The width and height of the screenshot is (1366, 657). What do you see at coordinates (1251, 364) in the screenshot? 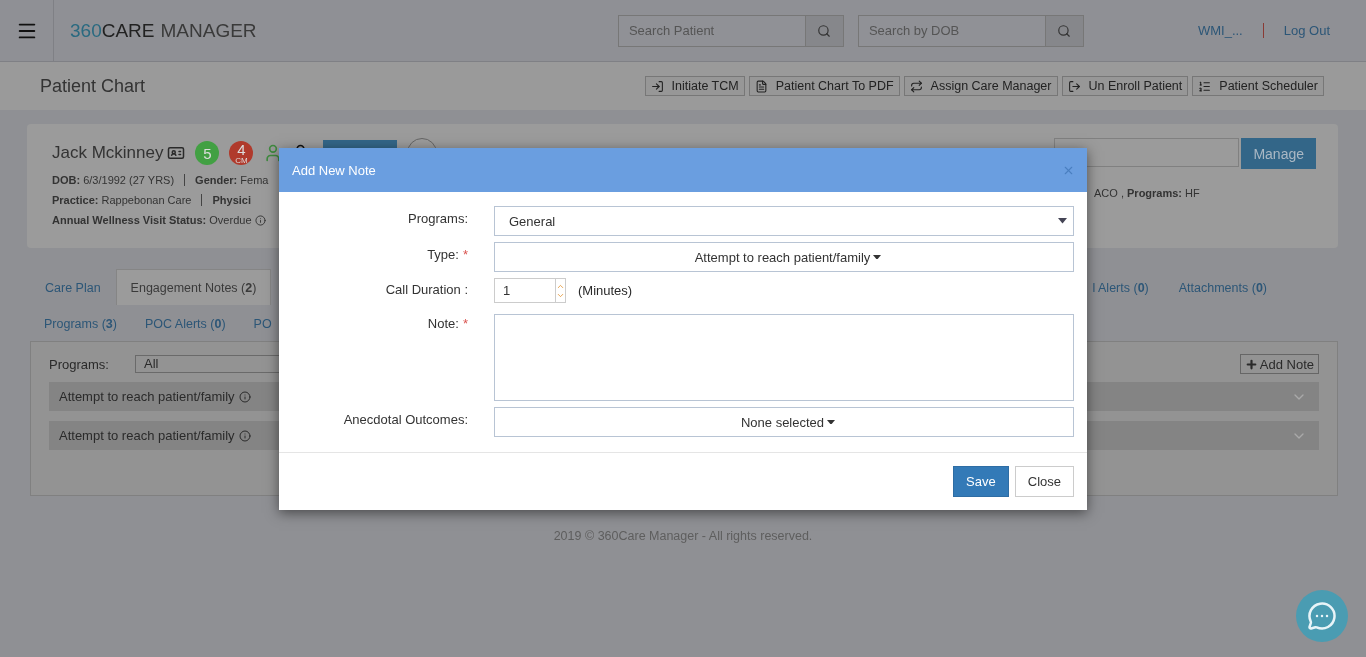
I see `plus-icon` at bounding box center [1251, 364].